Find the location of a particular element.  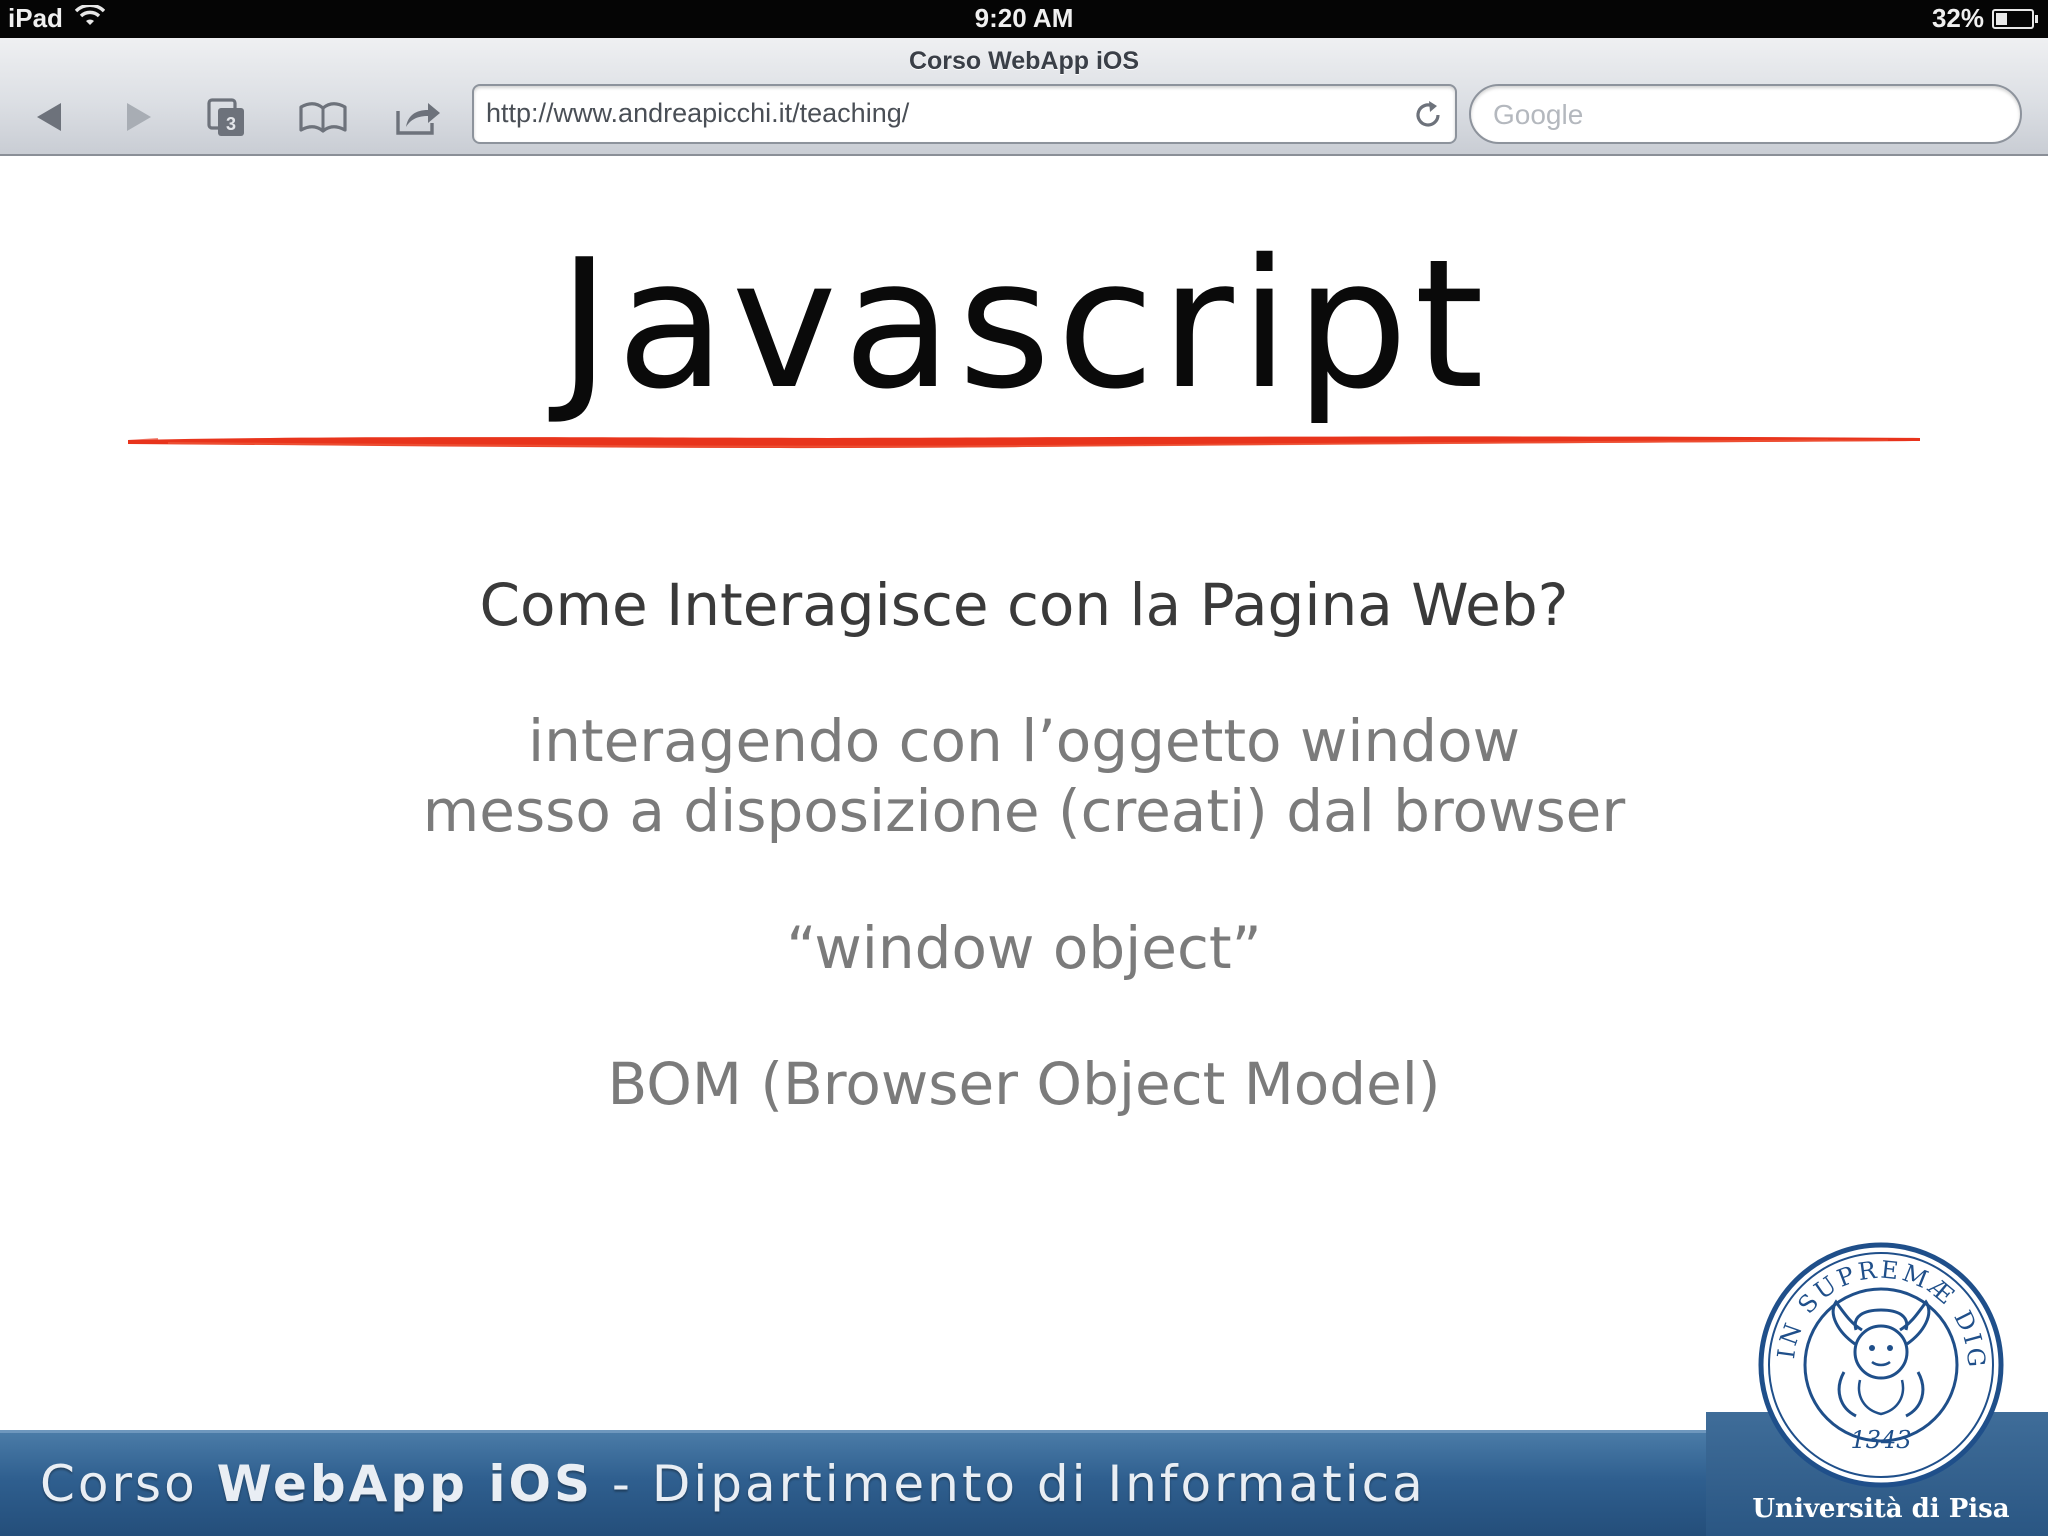

tabs-icon: 3 is located at coordinates (225, 117).